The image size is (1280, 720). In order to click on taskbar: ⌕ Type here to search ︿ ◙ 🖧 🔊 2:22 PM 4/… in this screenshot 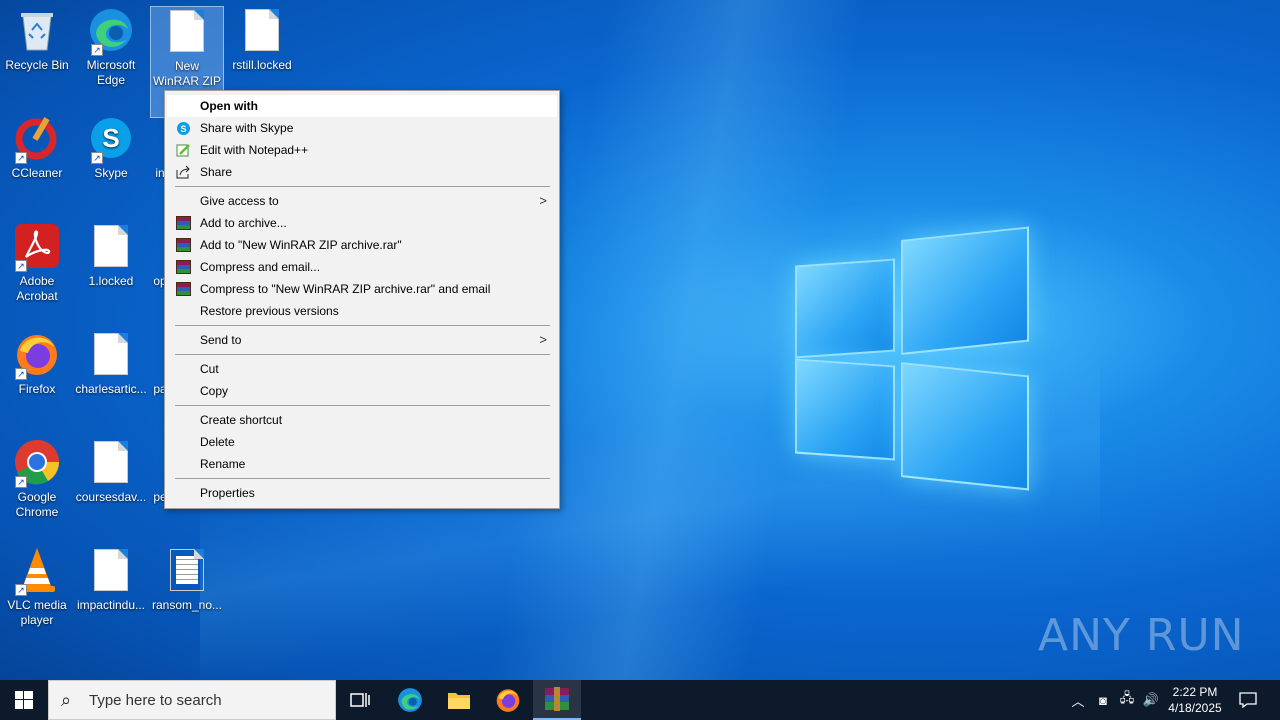, I will do `click(640, 700)`.